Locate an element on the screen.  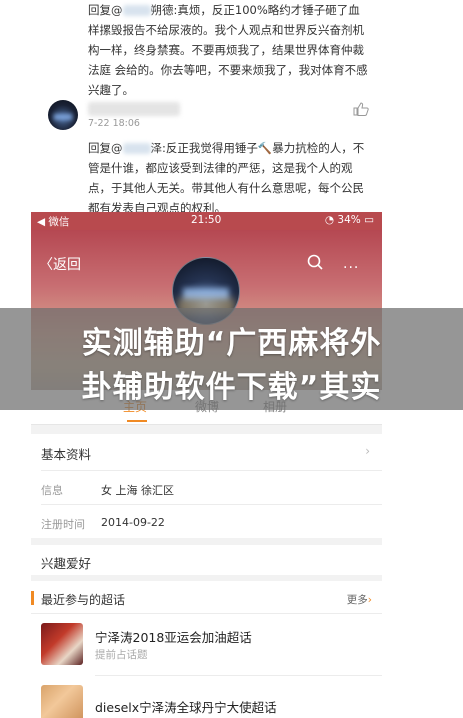
basic-info-title: 基本资料 is located at coordinates (66, 454).